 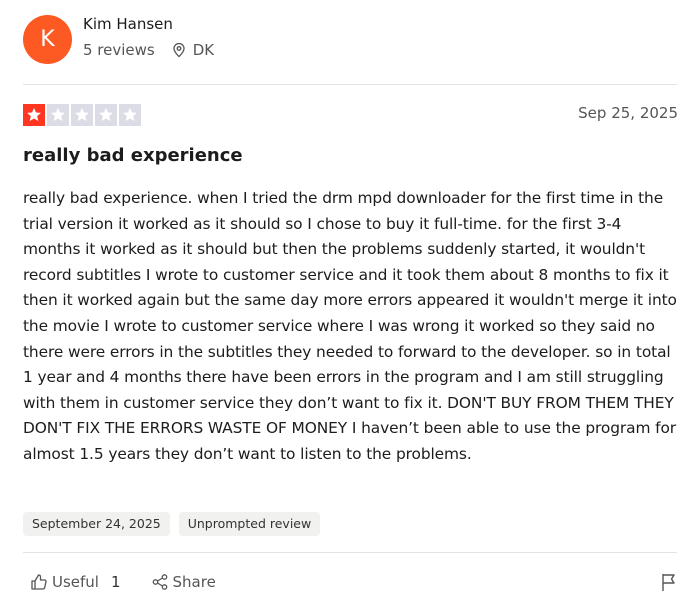 I want to click on star-rating, so click(x=83, y=115).